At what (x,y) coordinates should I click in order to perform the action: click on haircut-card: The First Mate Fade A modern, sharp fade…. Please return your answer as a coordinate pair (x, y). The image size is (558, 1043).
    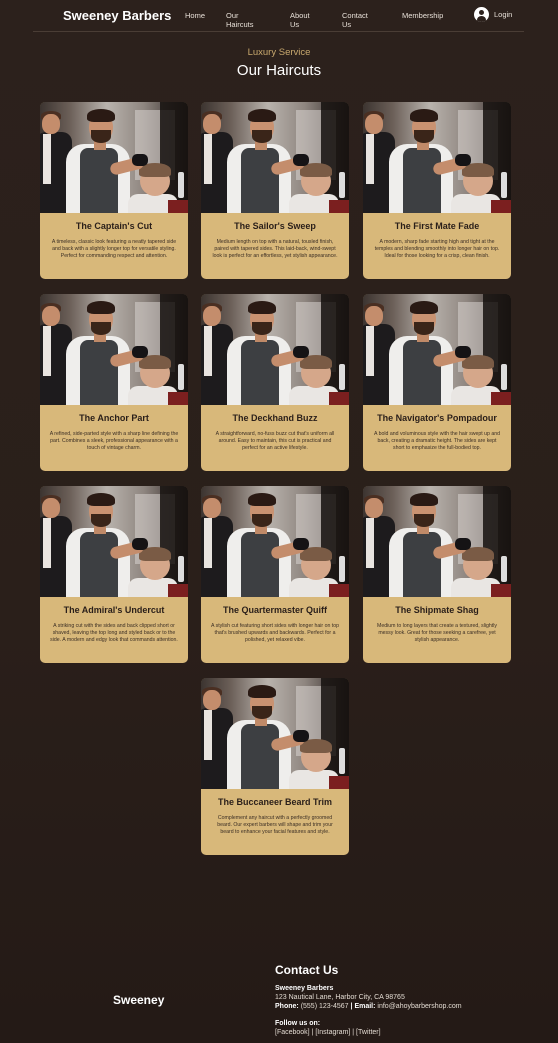
    Looking at the image, I should click on (437, 190).